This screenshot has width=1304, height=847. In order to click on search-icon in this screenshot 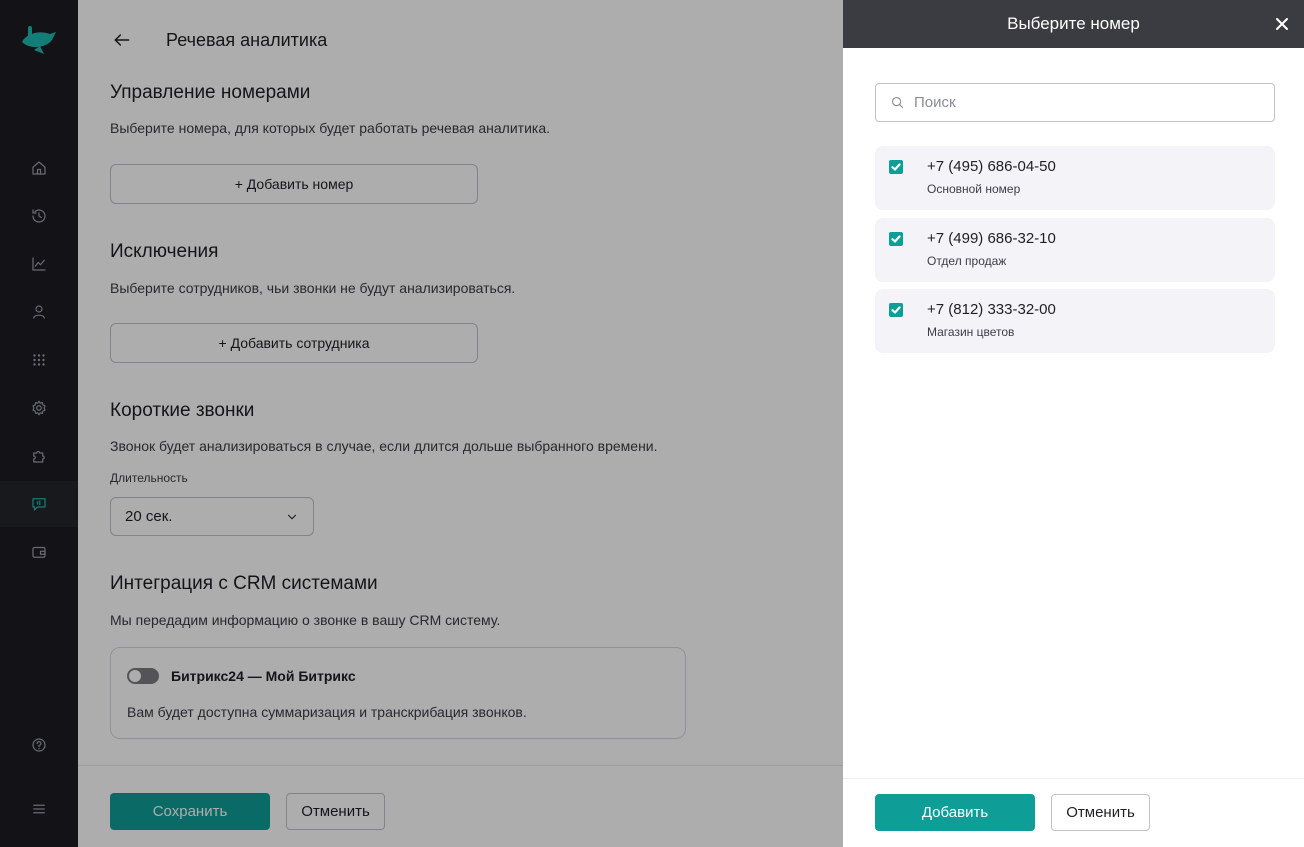, I will do `click(897, 102)`.